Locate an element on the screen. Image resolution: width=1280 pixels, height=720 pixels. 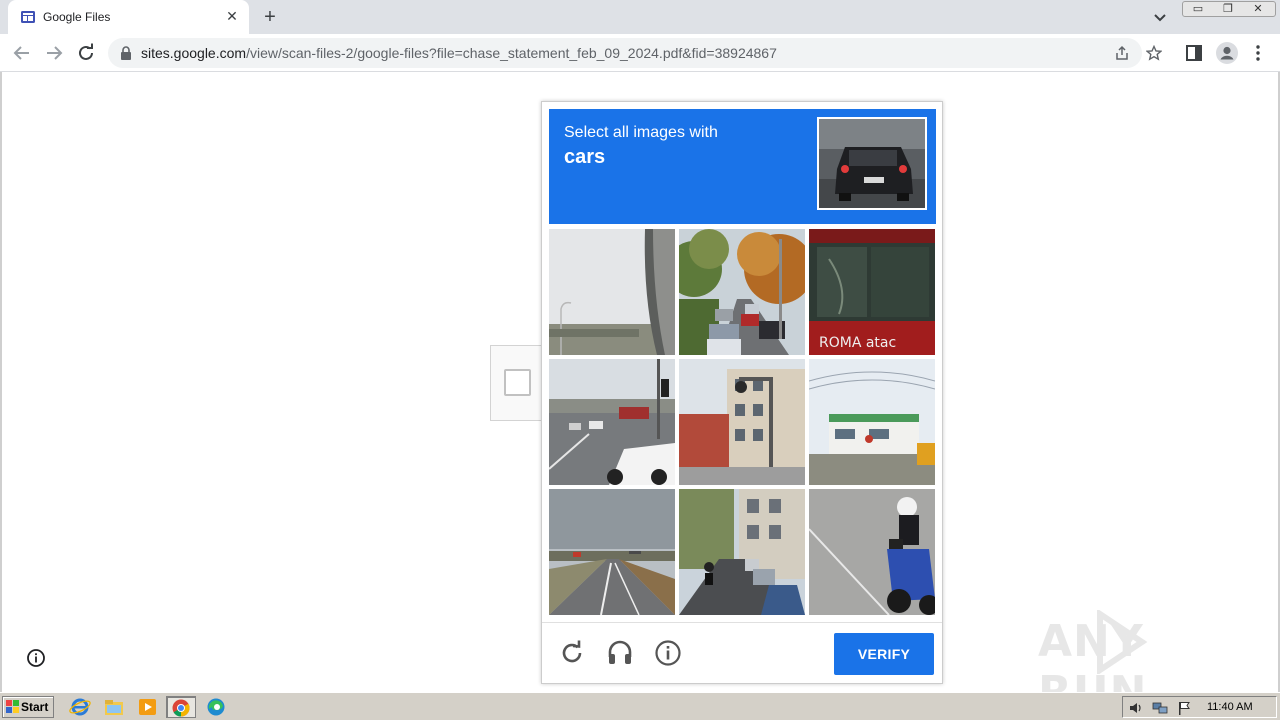
file-explorer-icon is located at coordinates (114, 707).